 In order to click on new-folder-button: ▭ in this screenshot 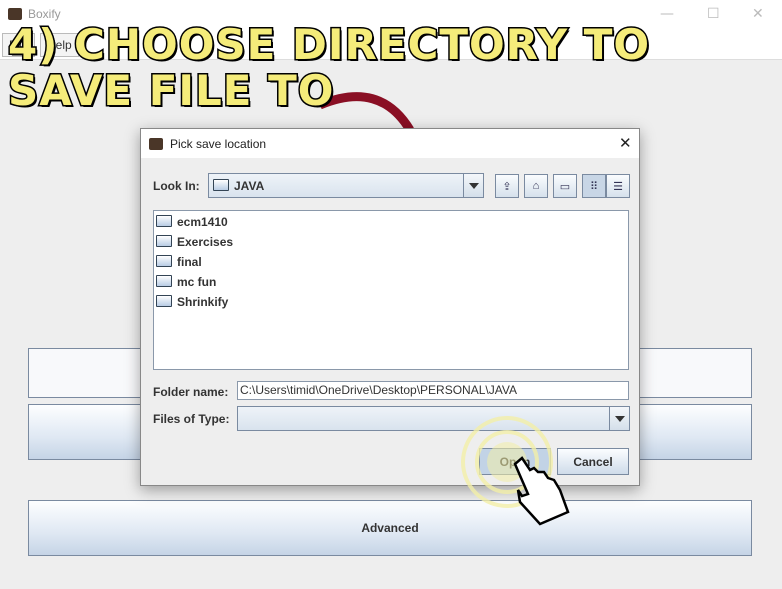, I will do `click(565, 186)`.